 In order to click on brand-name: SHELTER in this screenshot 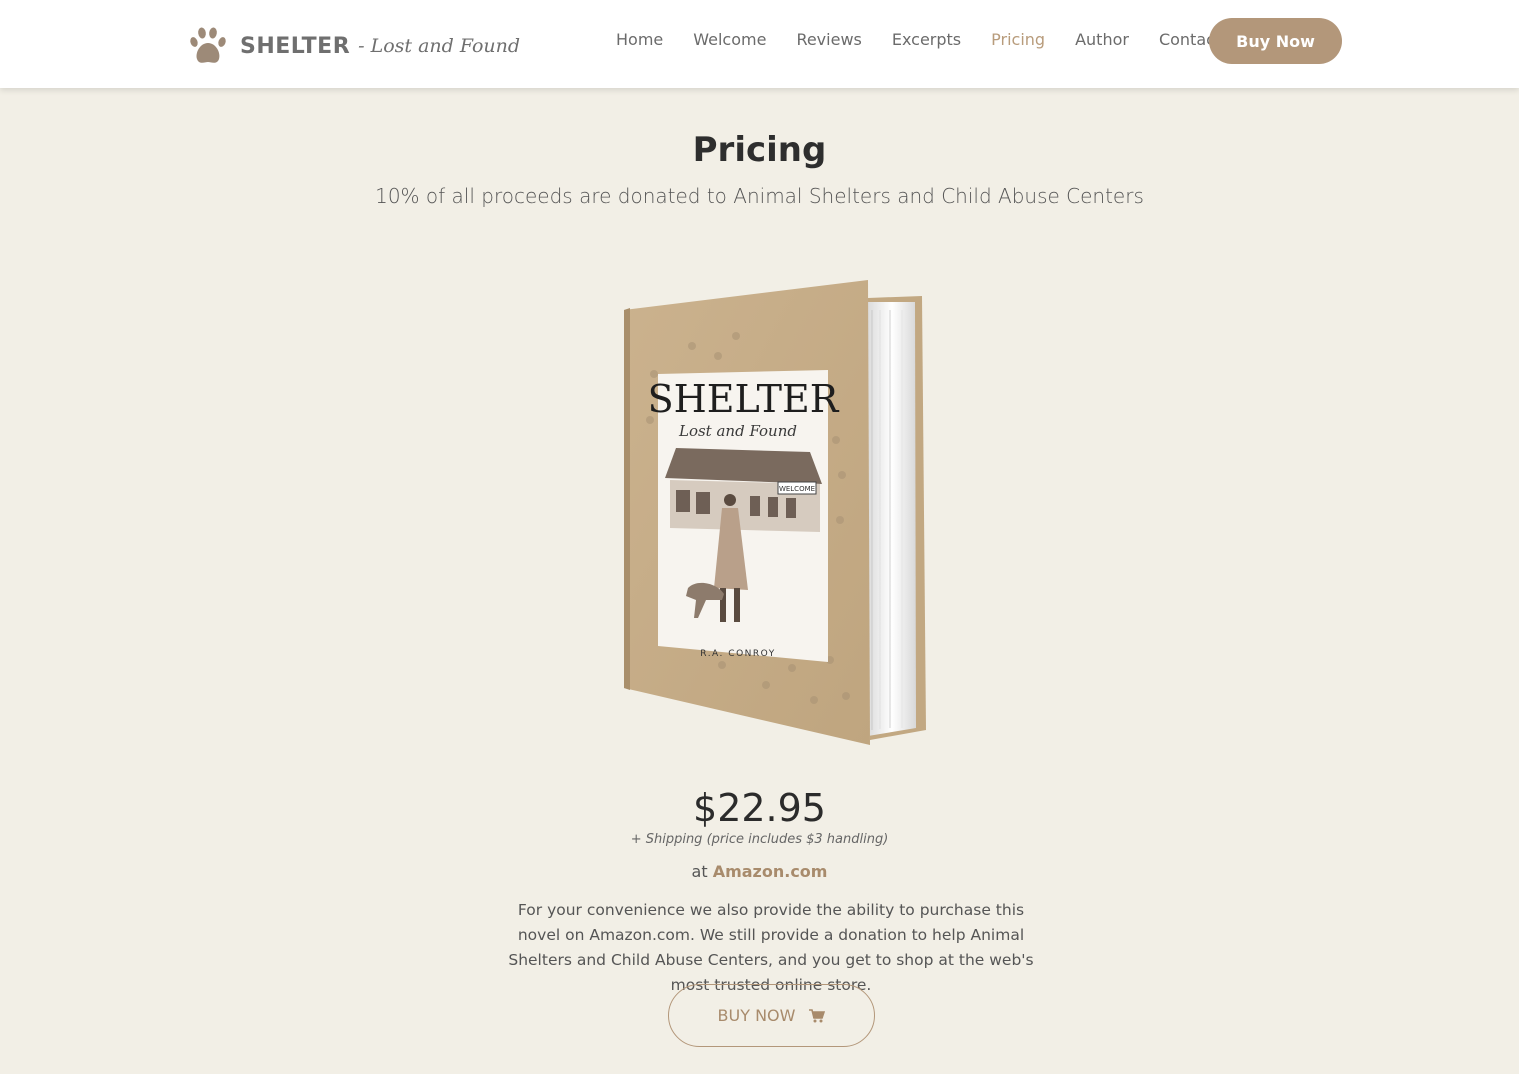, I will do `click(295, 46)`.